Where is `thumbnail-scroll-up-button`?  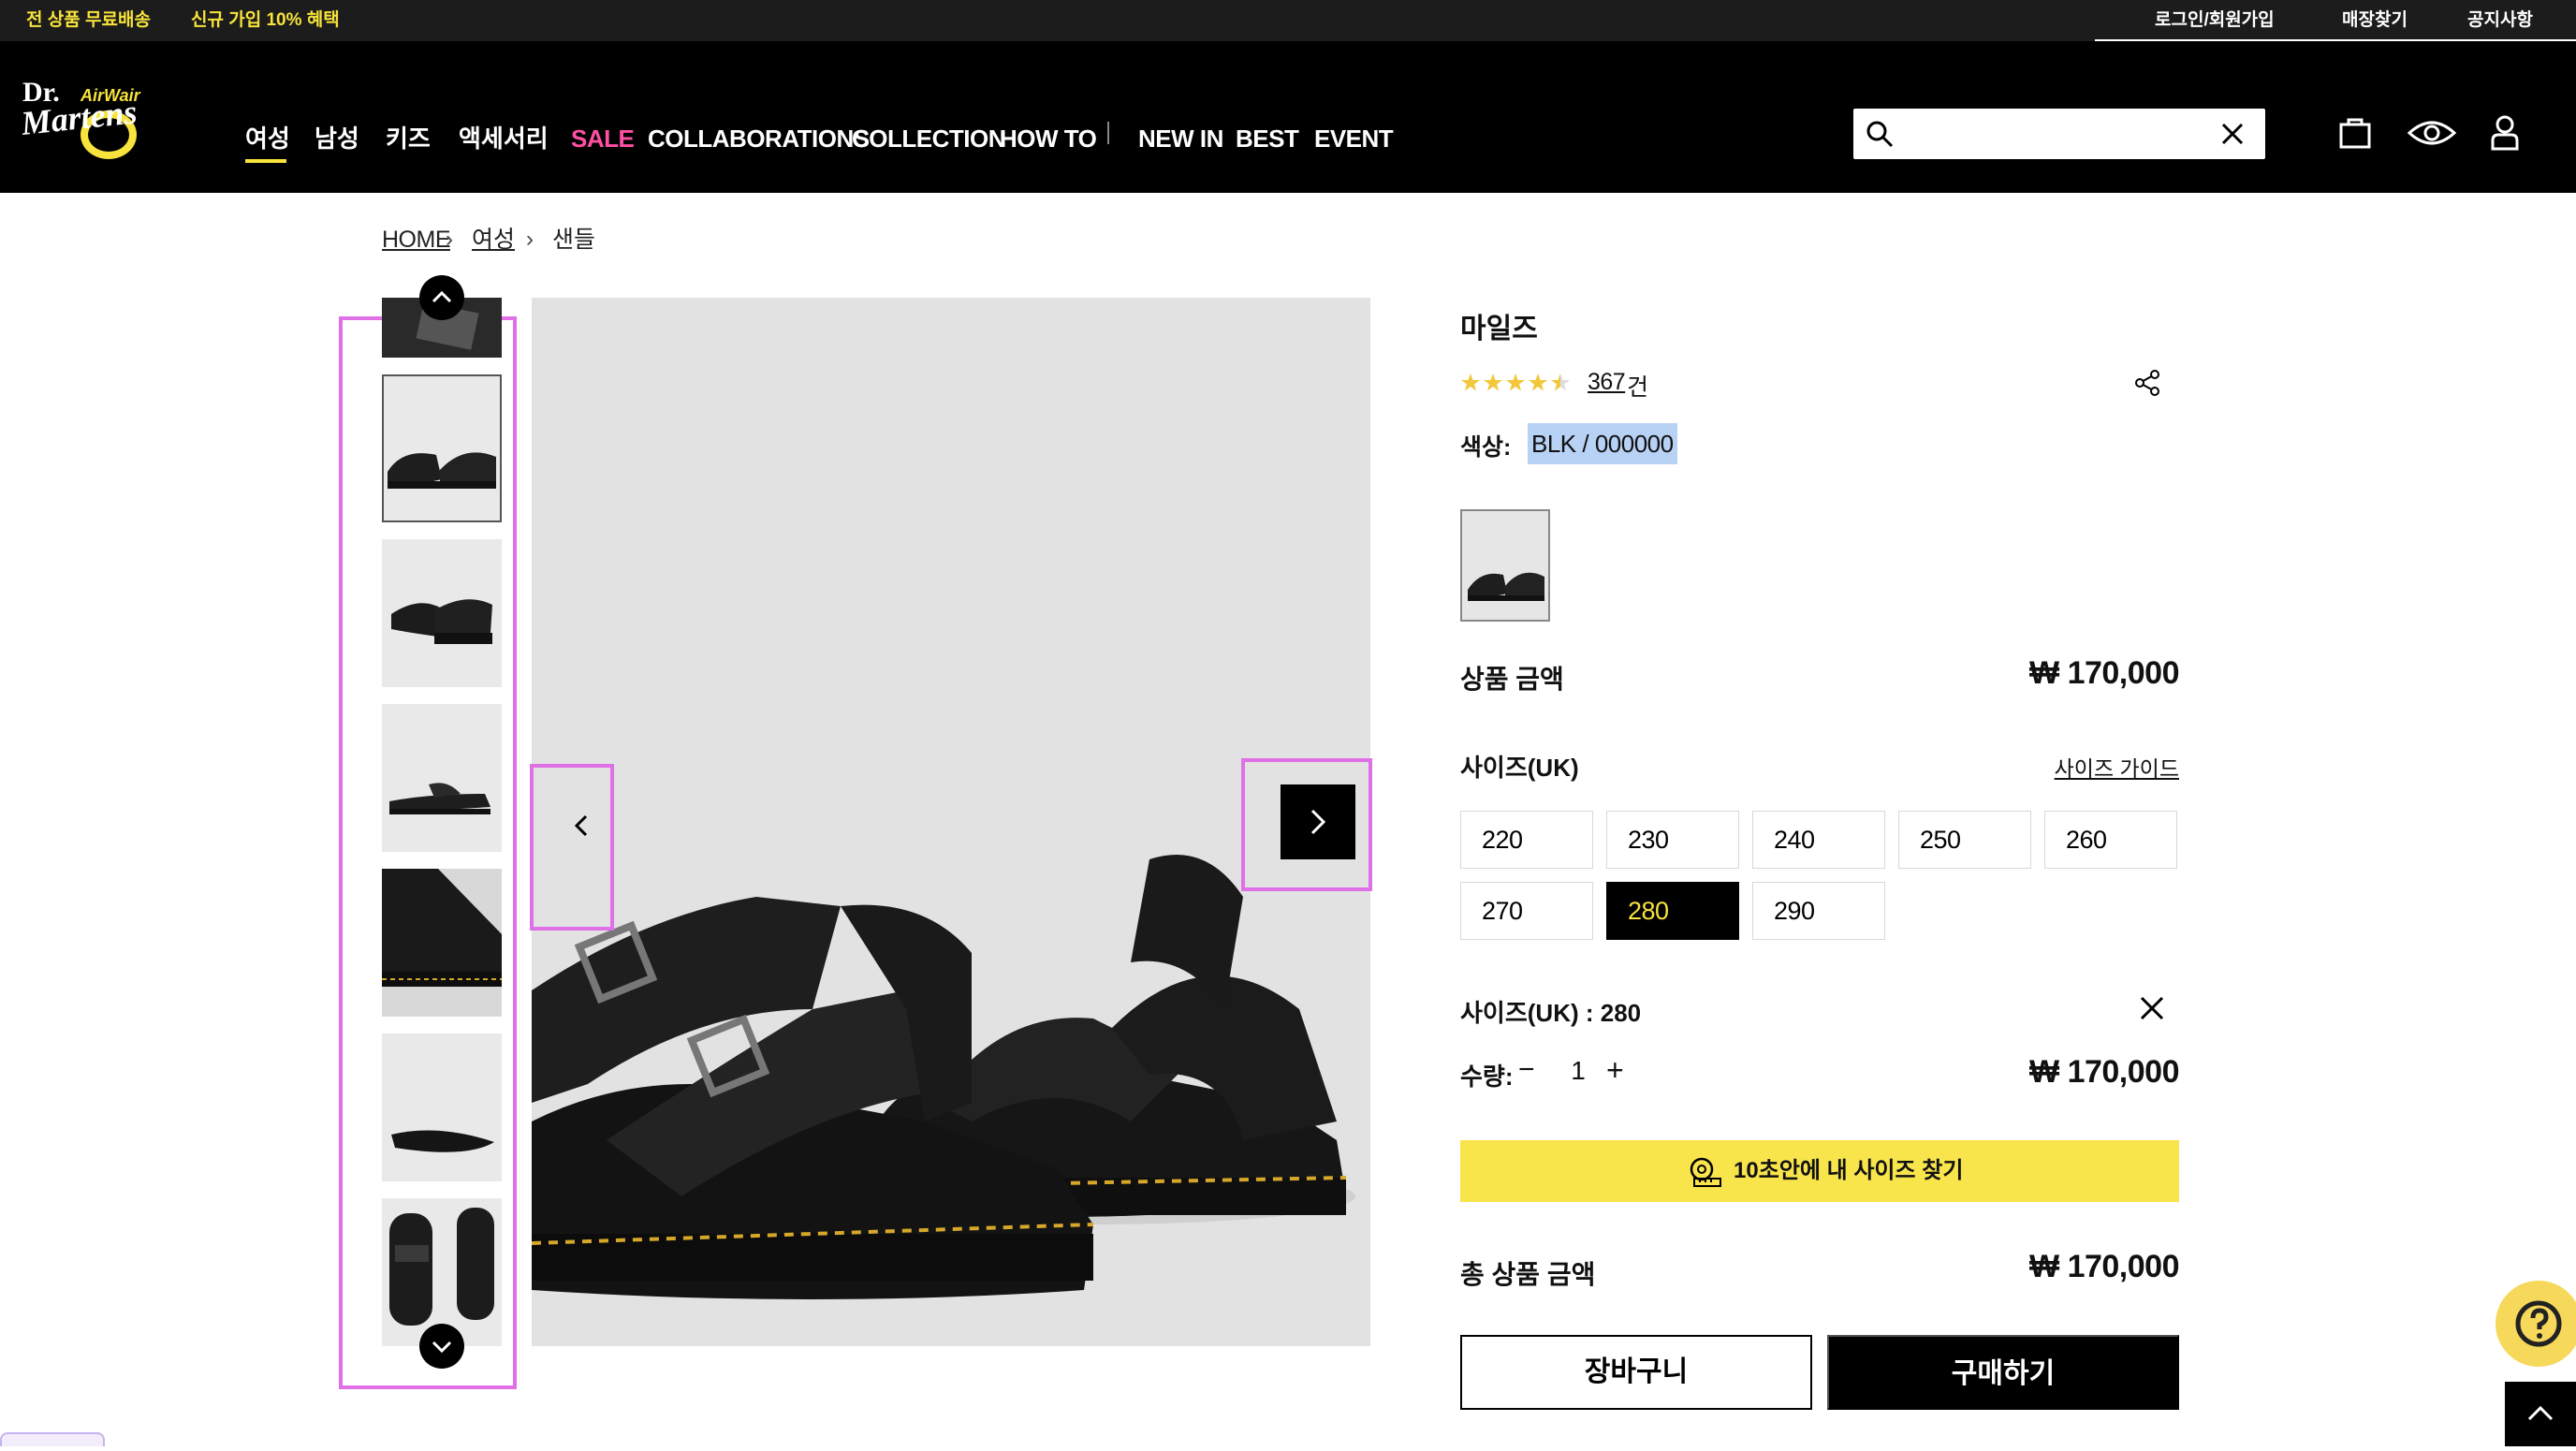
thumbnail-scroll-up-button is located at coordinates (441, 297).